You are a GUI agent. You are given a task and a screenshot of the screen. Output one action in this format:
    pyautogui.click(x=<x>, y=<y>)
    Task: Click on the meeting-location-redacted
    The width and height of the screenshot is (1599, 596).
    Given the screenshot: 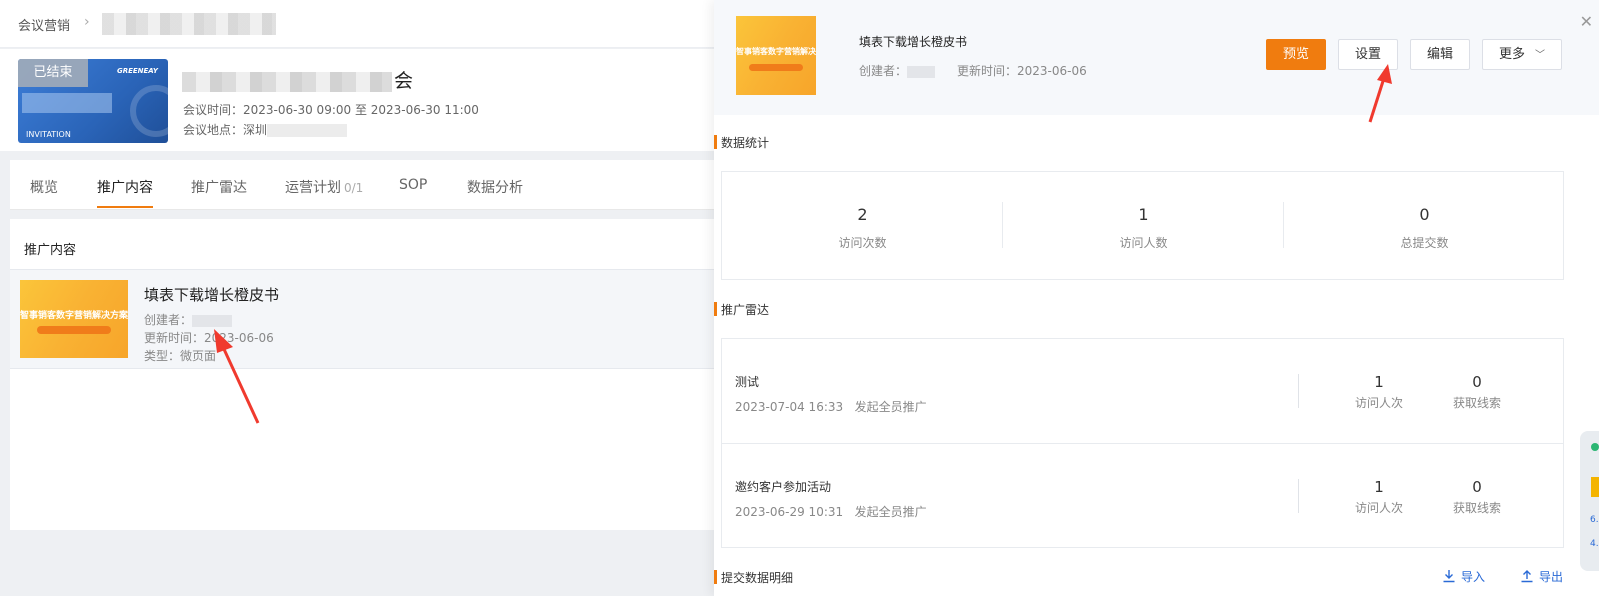 What is the action you would take?
    pyautogui.click(x=307, y=130)
    